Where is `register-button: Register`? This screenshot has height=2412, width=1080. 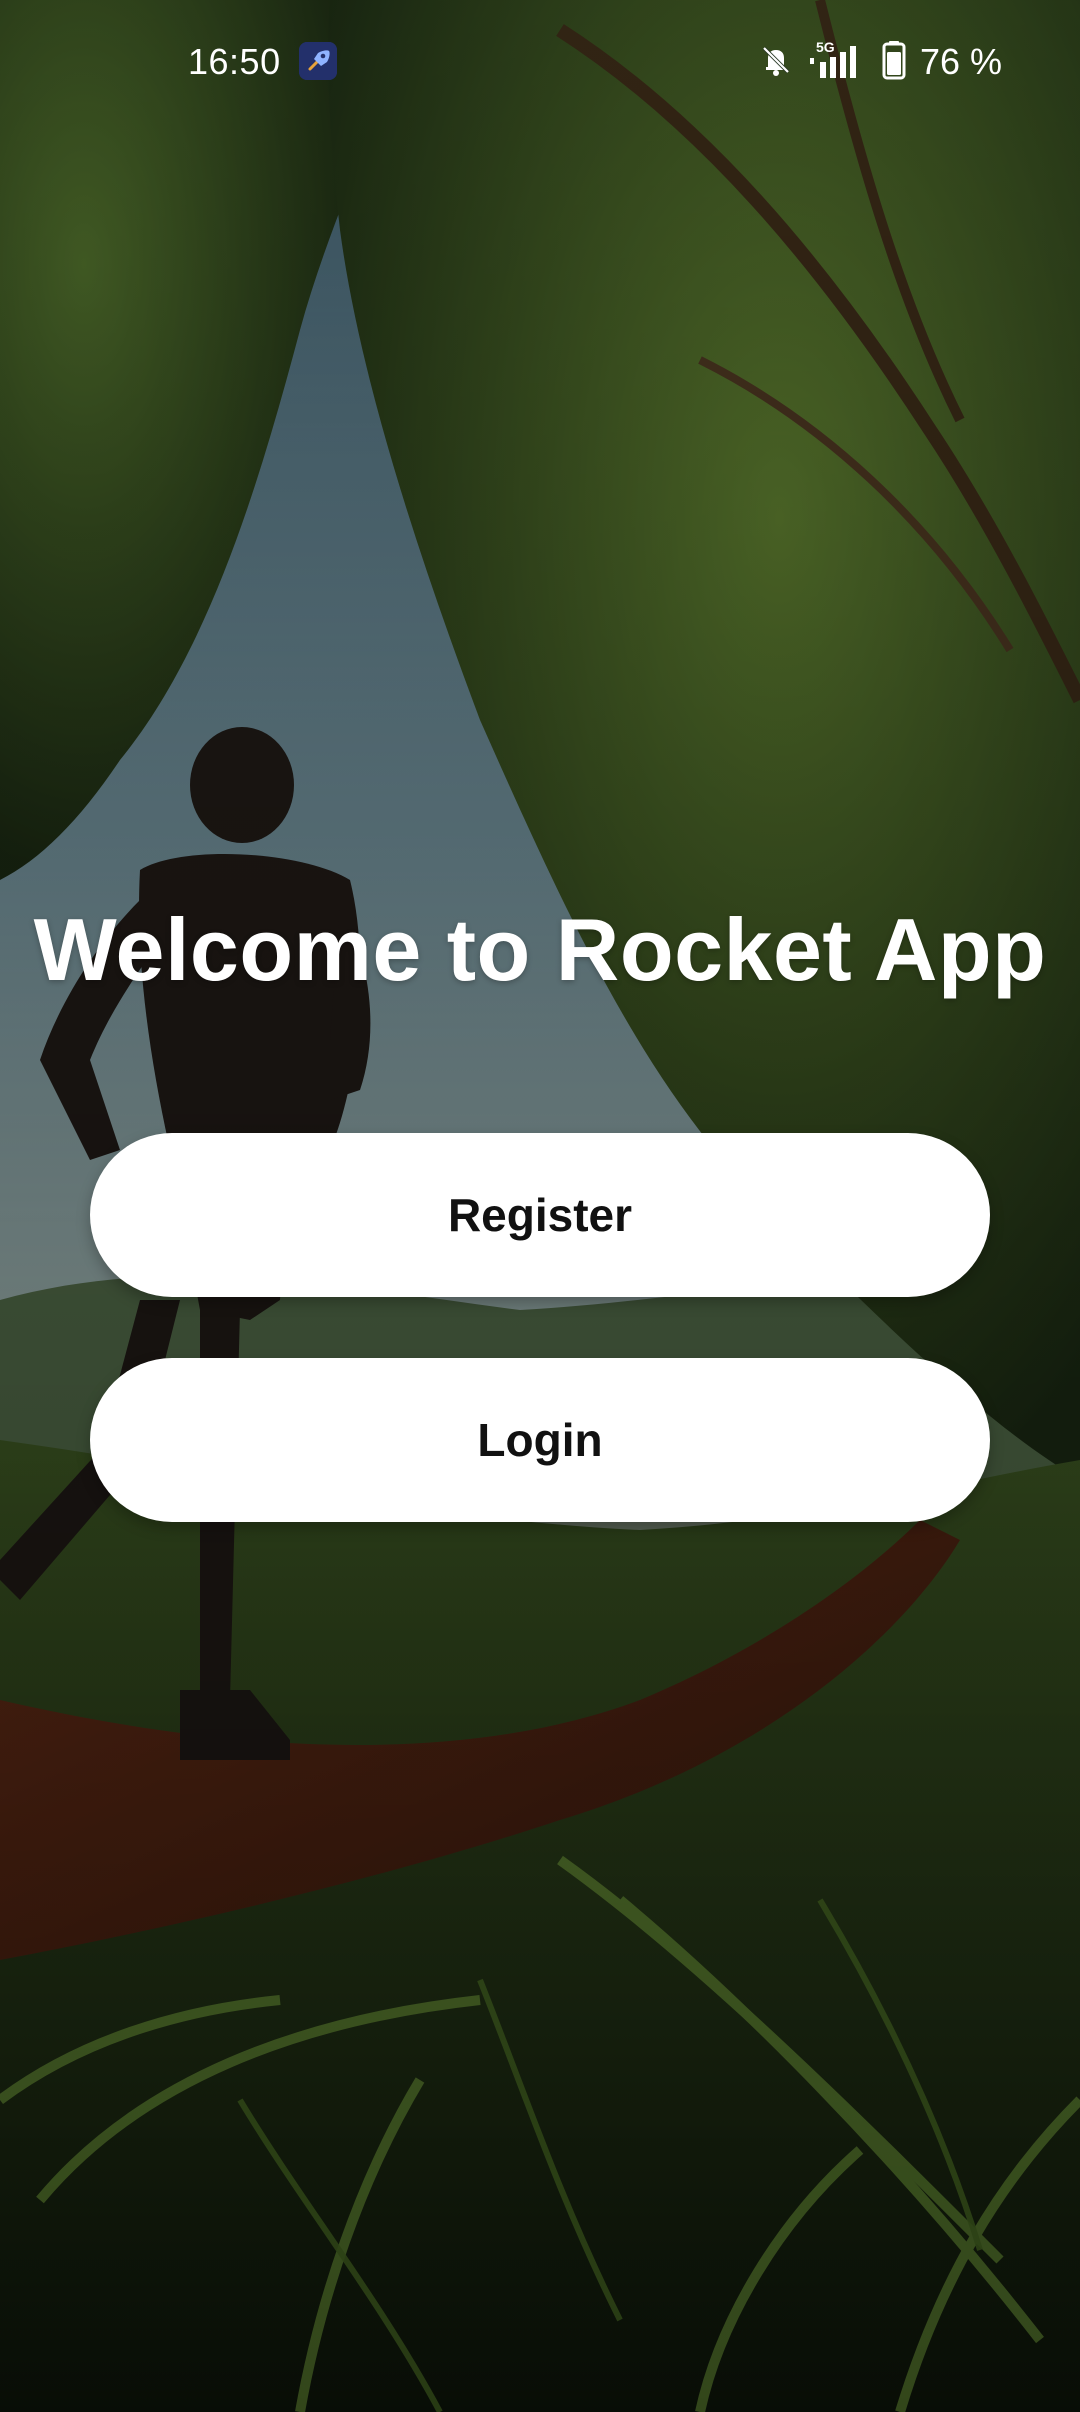
register-button: Register is located at coordinates (540, 1215).